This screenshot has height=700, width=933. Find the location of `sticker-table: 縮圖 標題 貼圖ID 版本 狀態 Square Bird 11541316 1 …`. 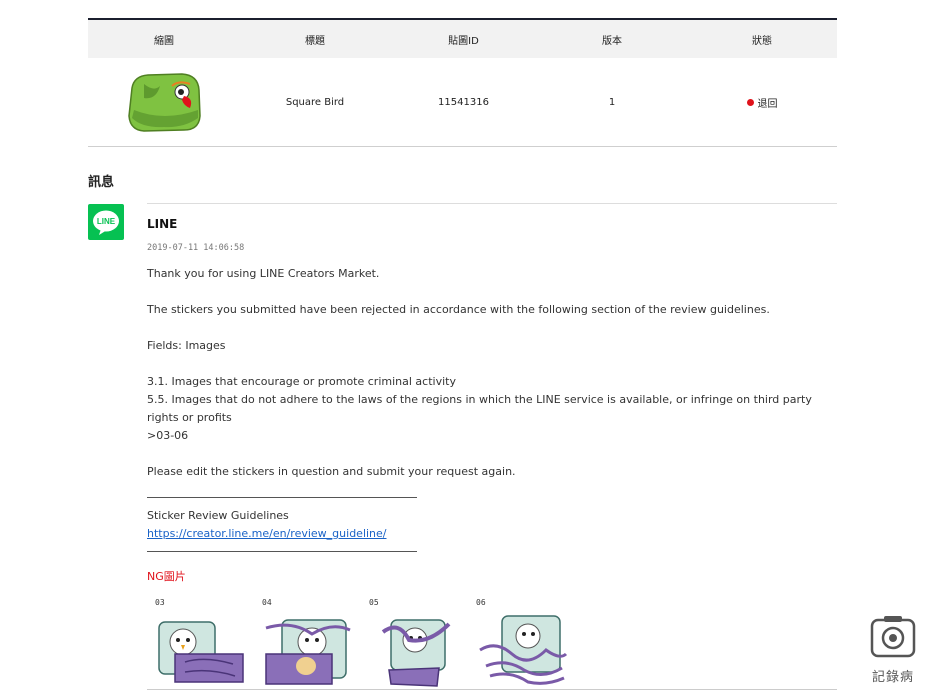

sticker-table: 縮圖 標題 貼圖ID 版本 狀態 Square Bird 11541316 1 … is located at coordinates (462, 82).